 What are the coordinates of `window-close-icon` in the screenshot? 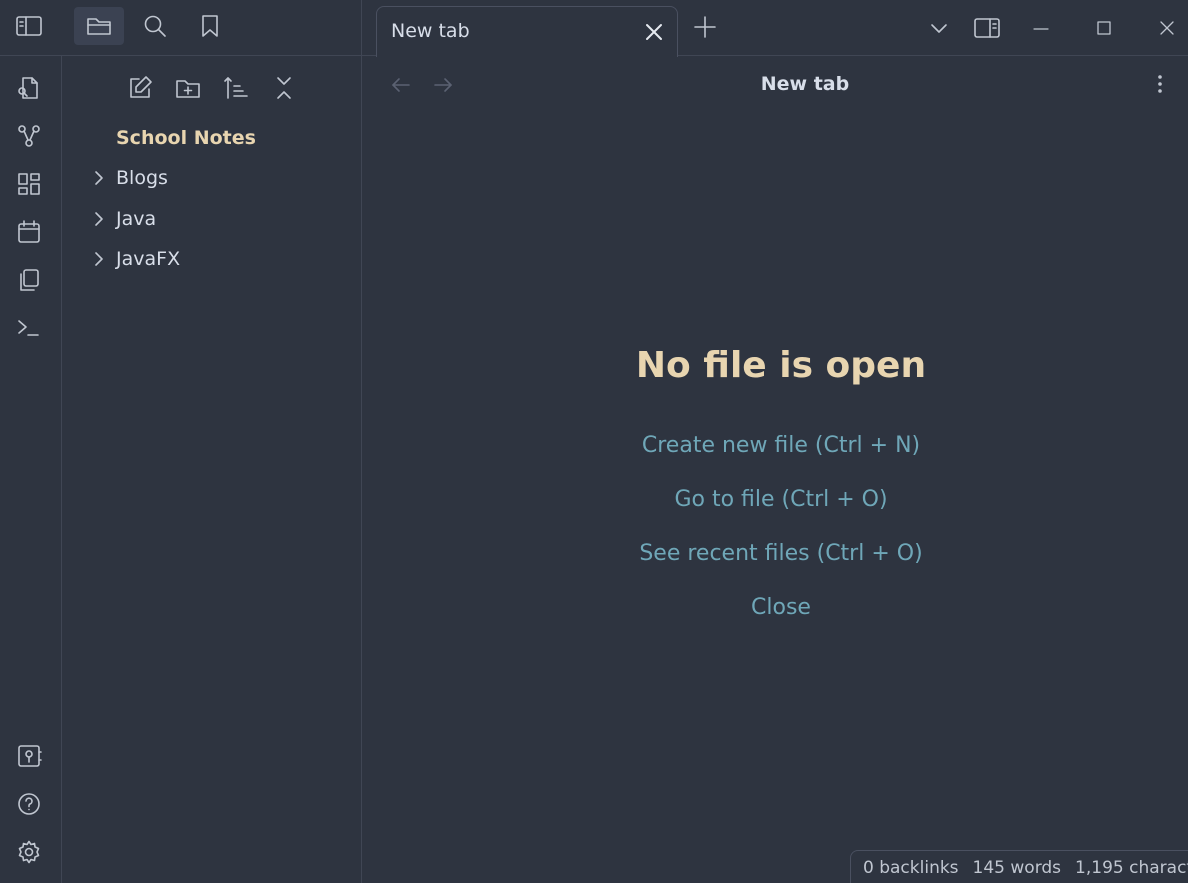 It's located at (1167, 28).